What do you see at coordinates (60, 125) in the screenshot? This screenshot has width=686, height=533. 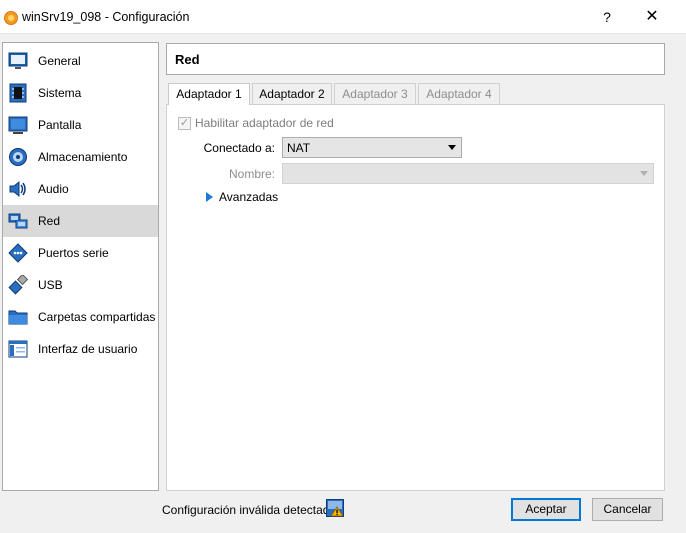 I see `sidebar-item-label: Pantalla` at bounding box center [60, 125].